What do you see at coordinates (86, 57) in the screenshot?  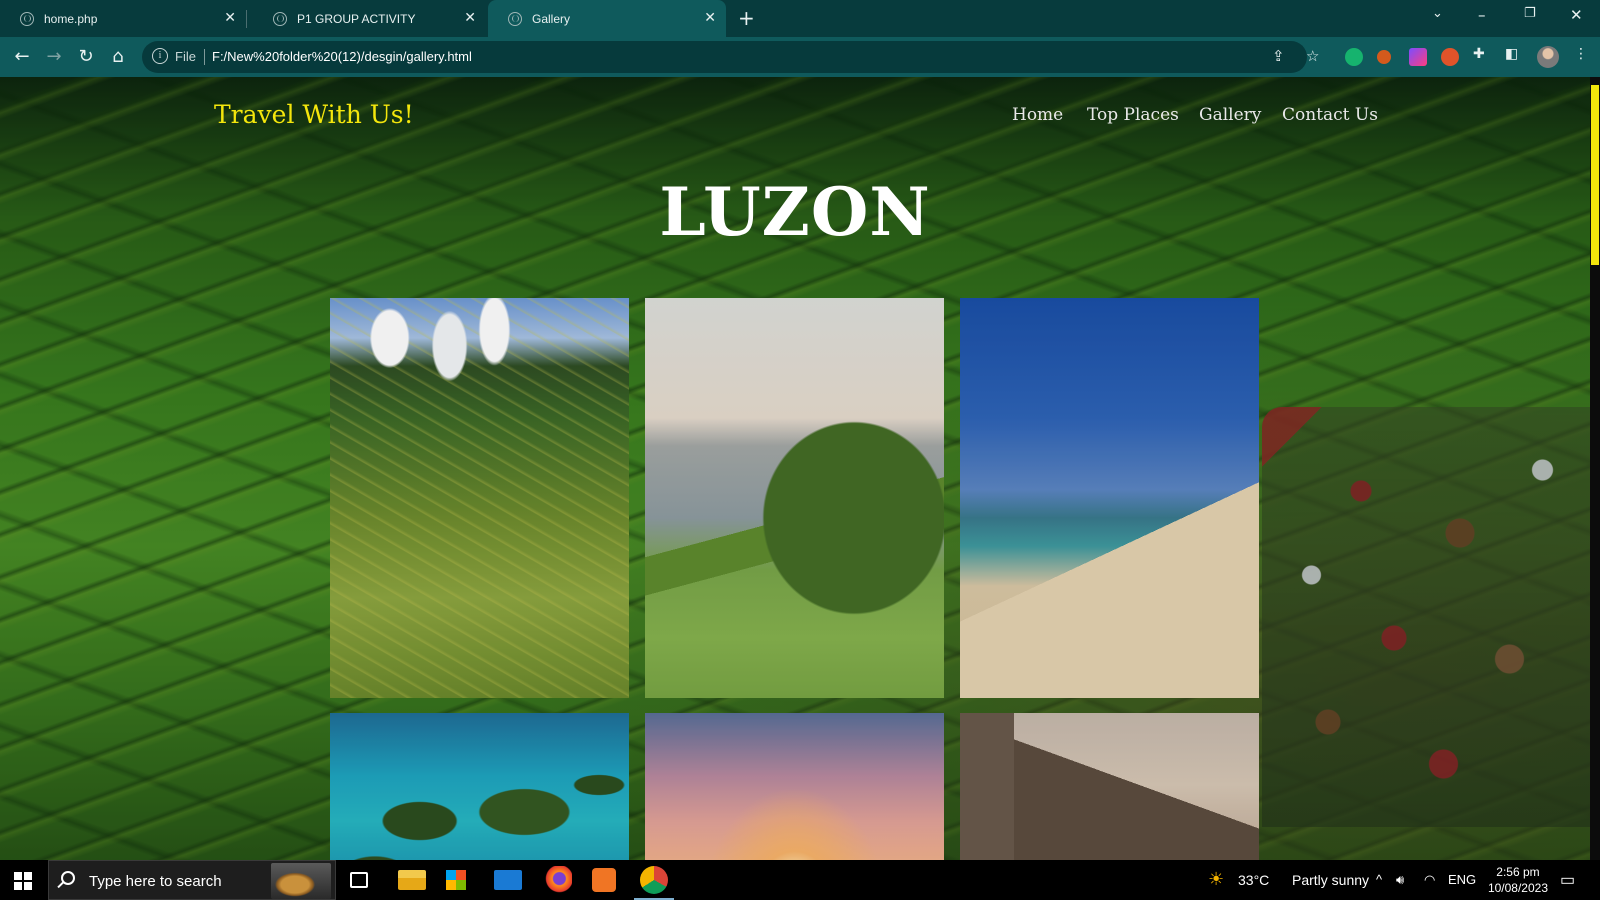 I see `reload-icon: ↻` at bounding box center [86, 57].